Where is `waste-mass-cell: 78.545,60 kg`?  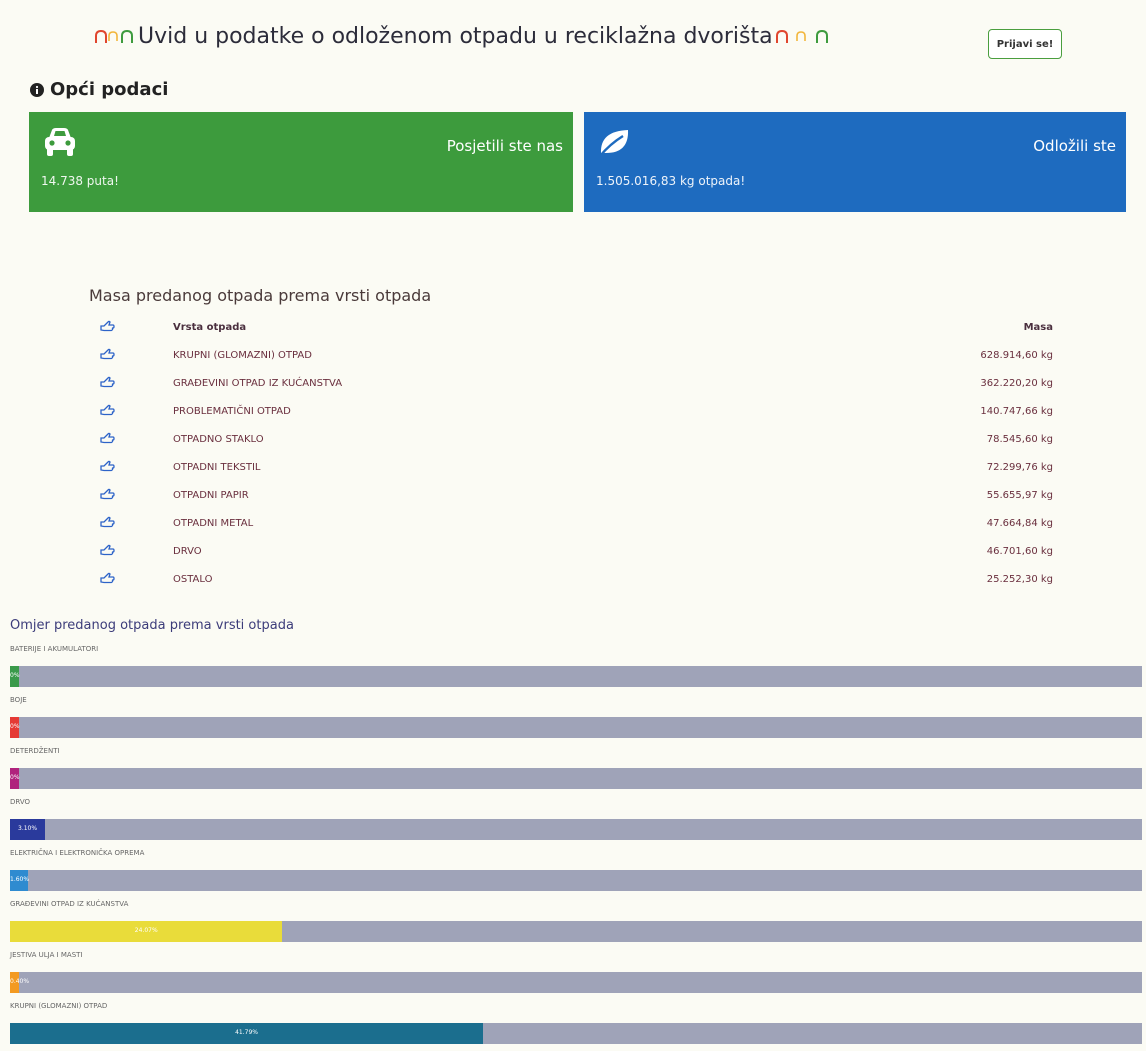
waste-mass-cell: 78.545,60 kg is located at coordinates (1019, 439).